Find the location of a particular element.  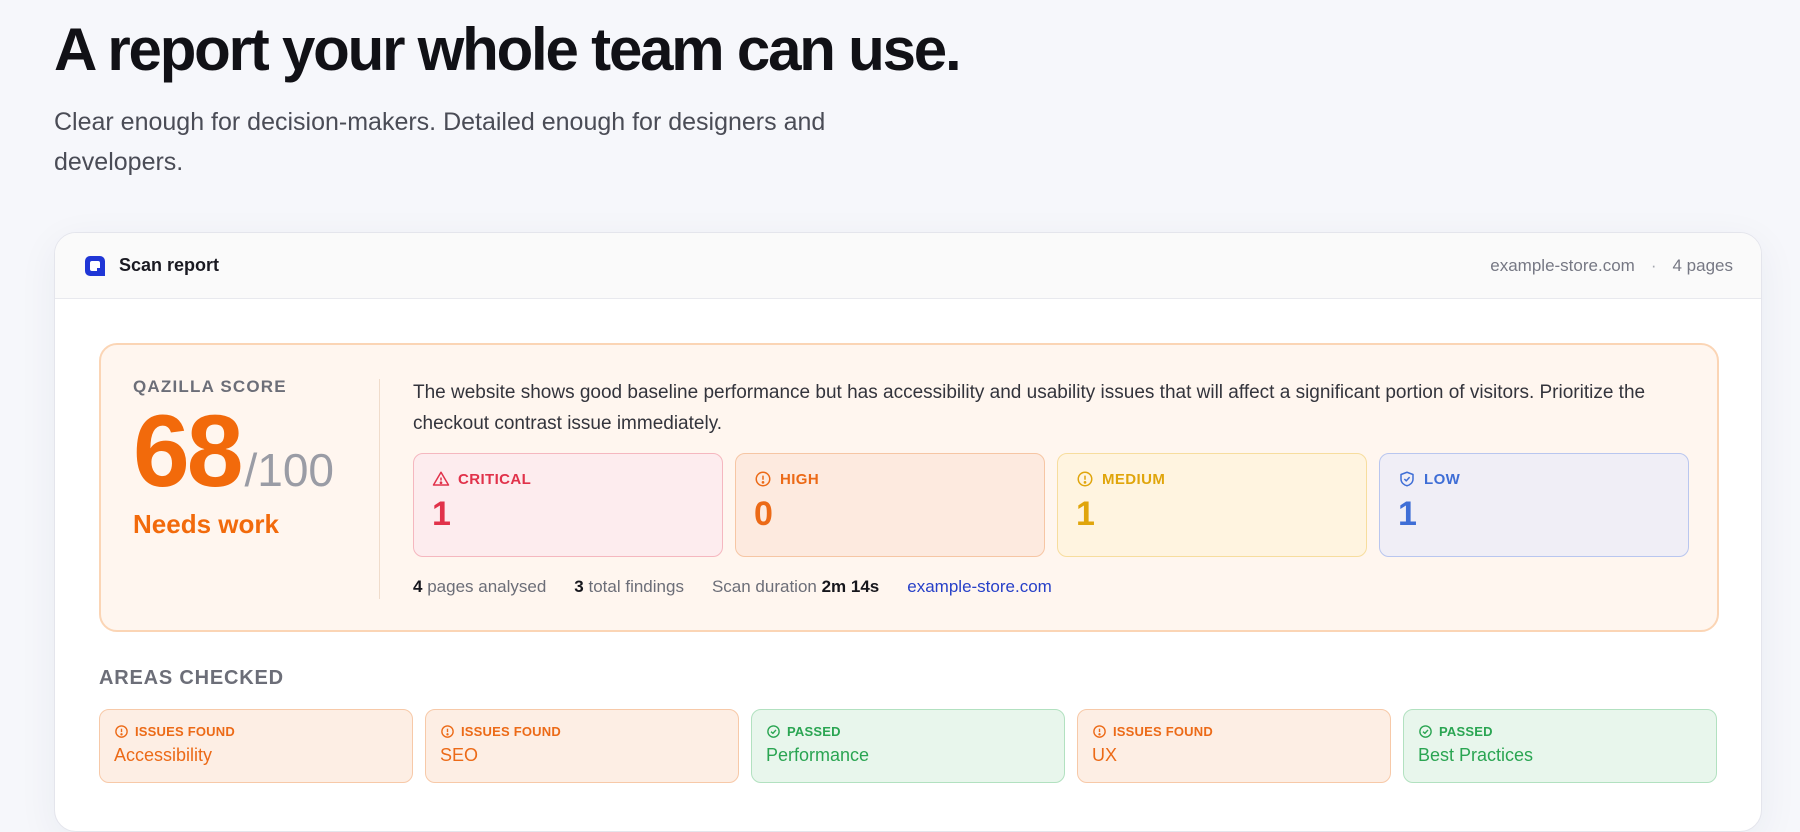

area-card-ux: ISSUES FOUND UX is located at coordinates (1234, 746).